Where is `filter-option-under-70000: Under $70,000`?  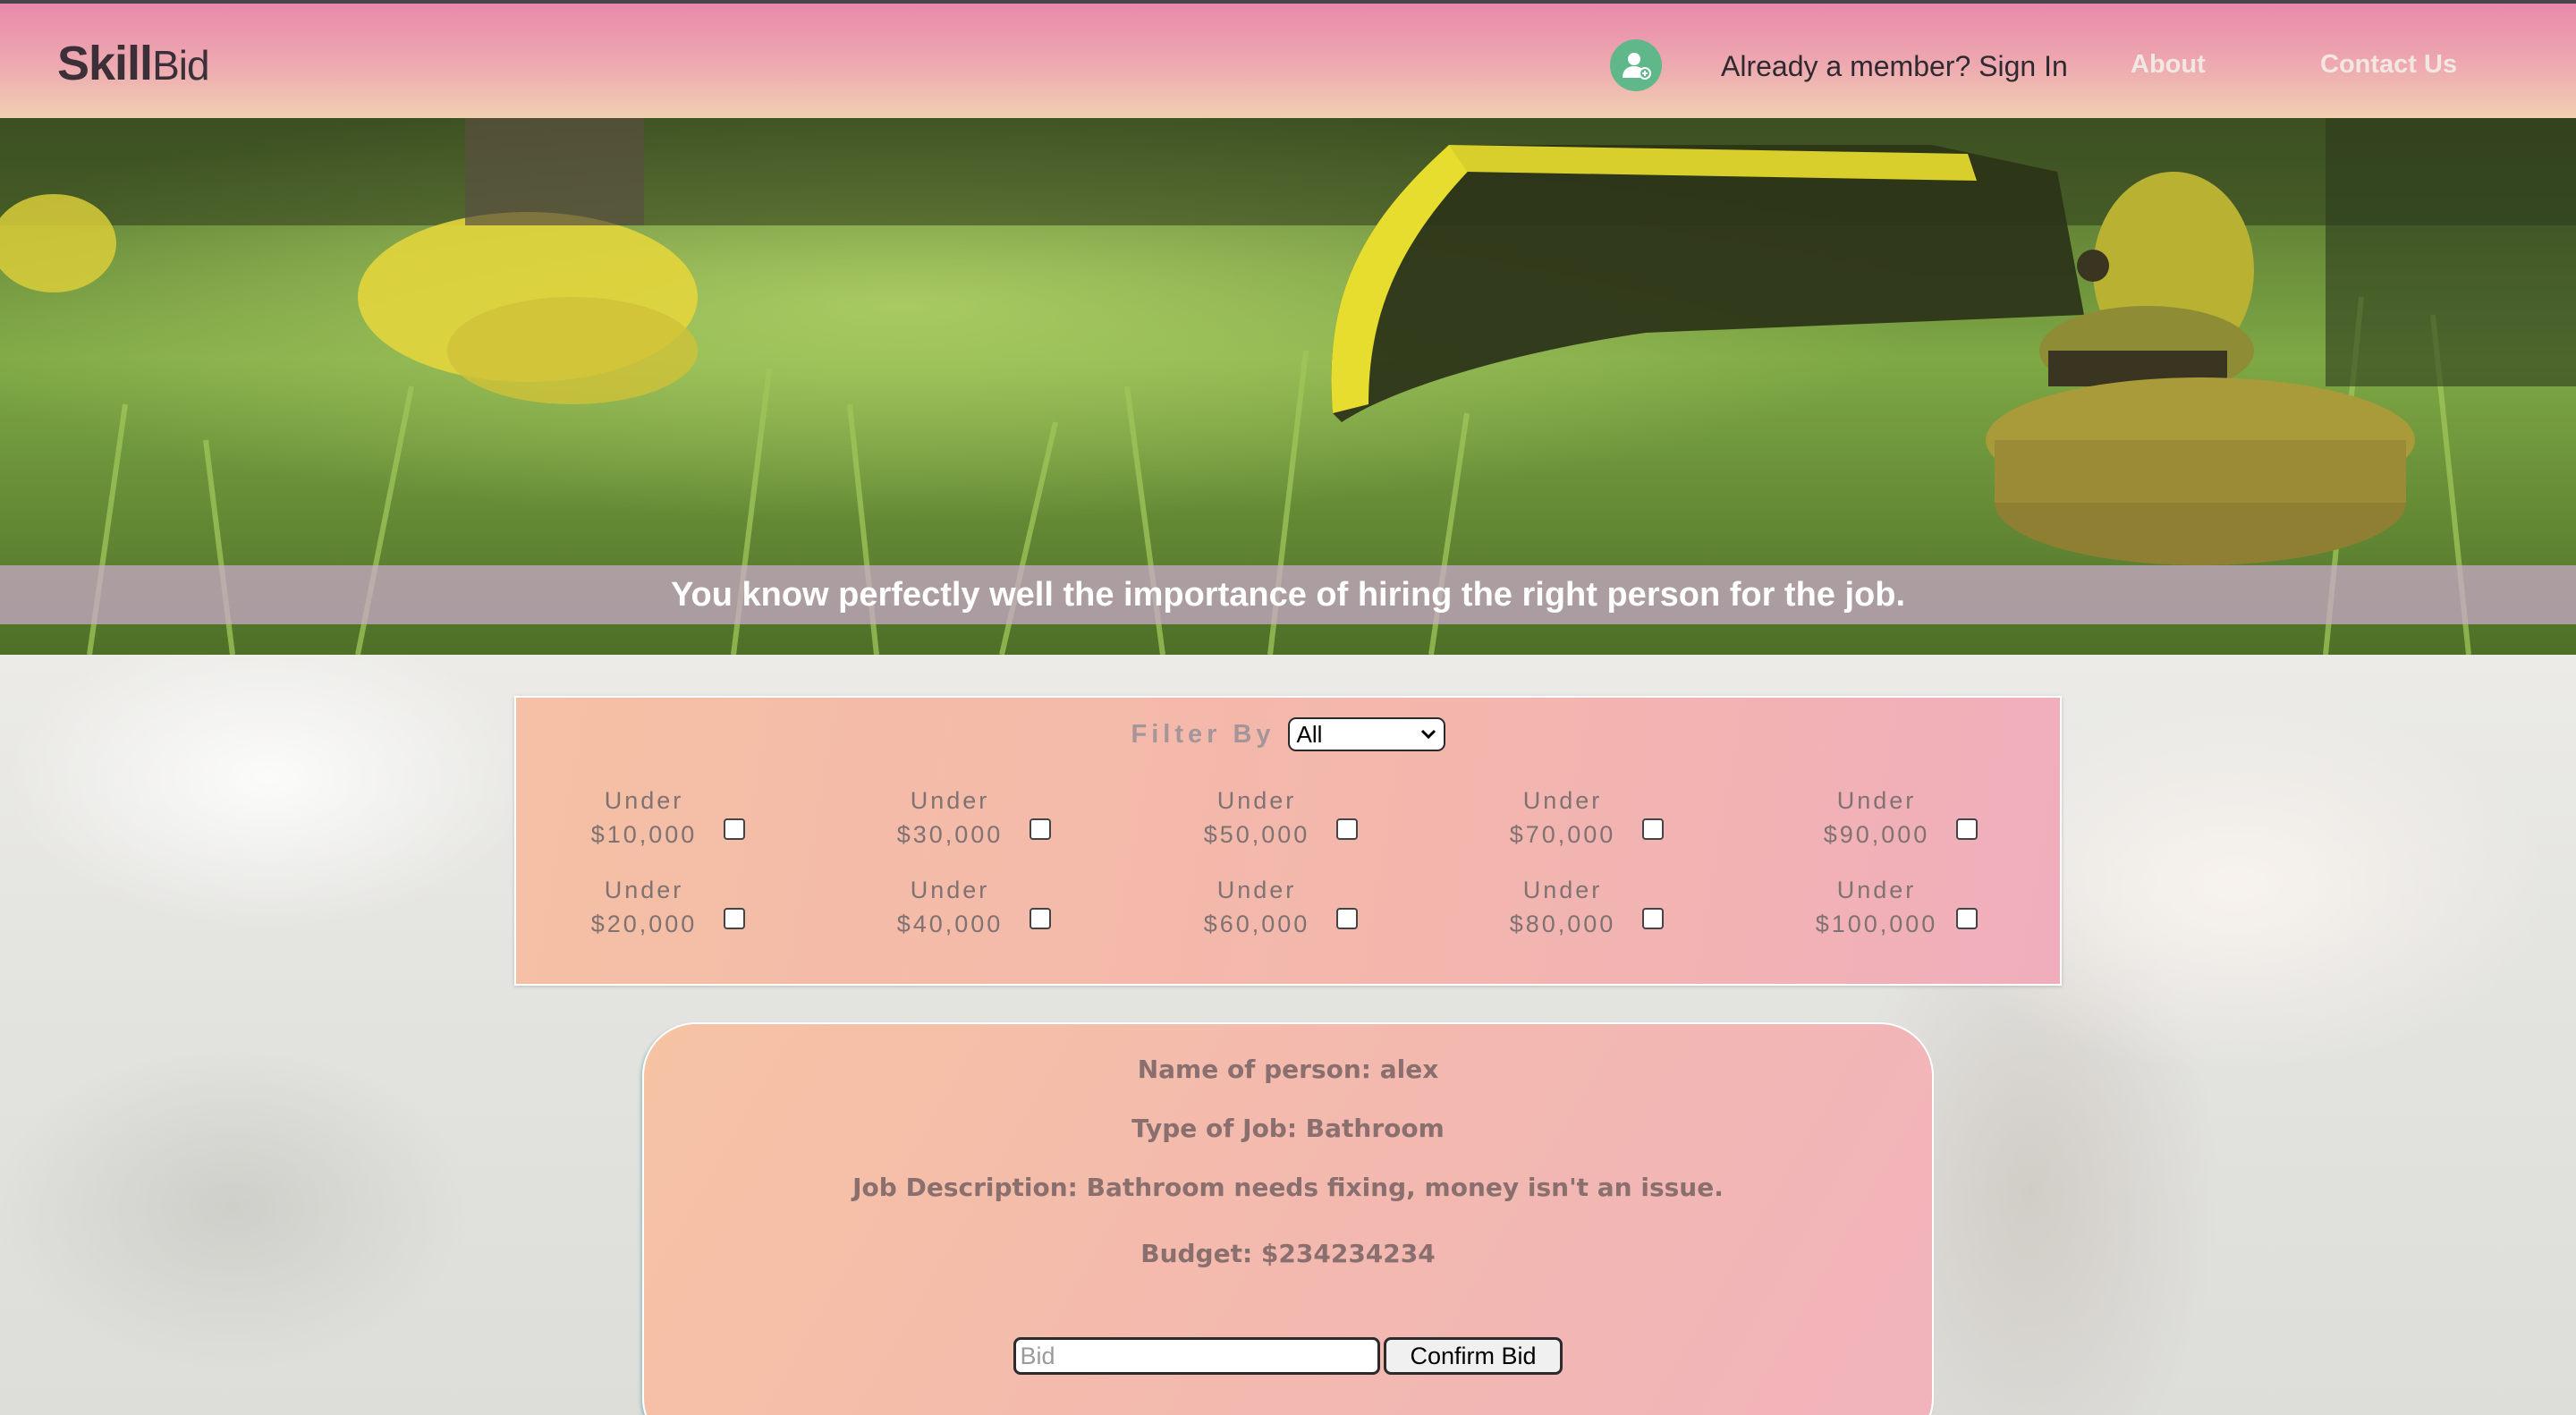 filter-option-under-70000: Under $70,000 is located at coordinates (1585, 820).